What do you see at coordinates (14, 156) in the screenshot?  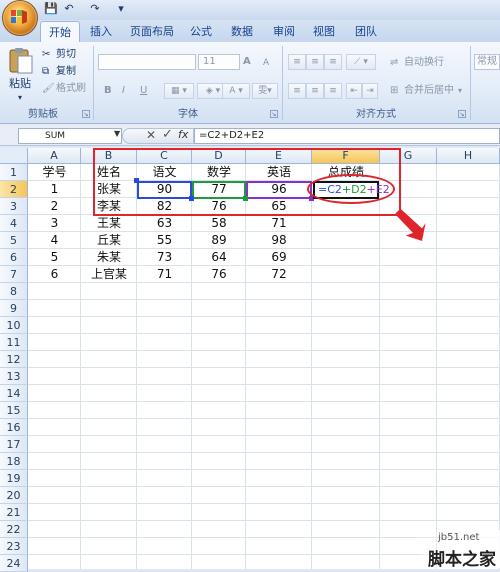 I see `select-all-corner` at bounding box center [14, 156].